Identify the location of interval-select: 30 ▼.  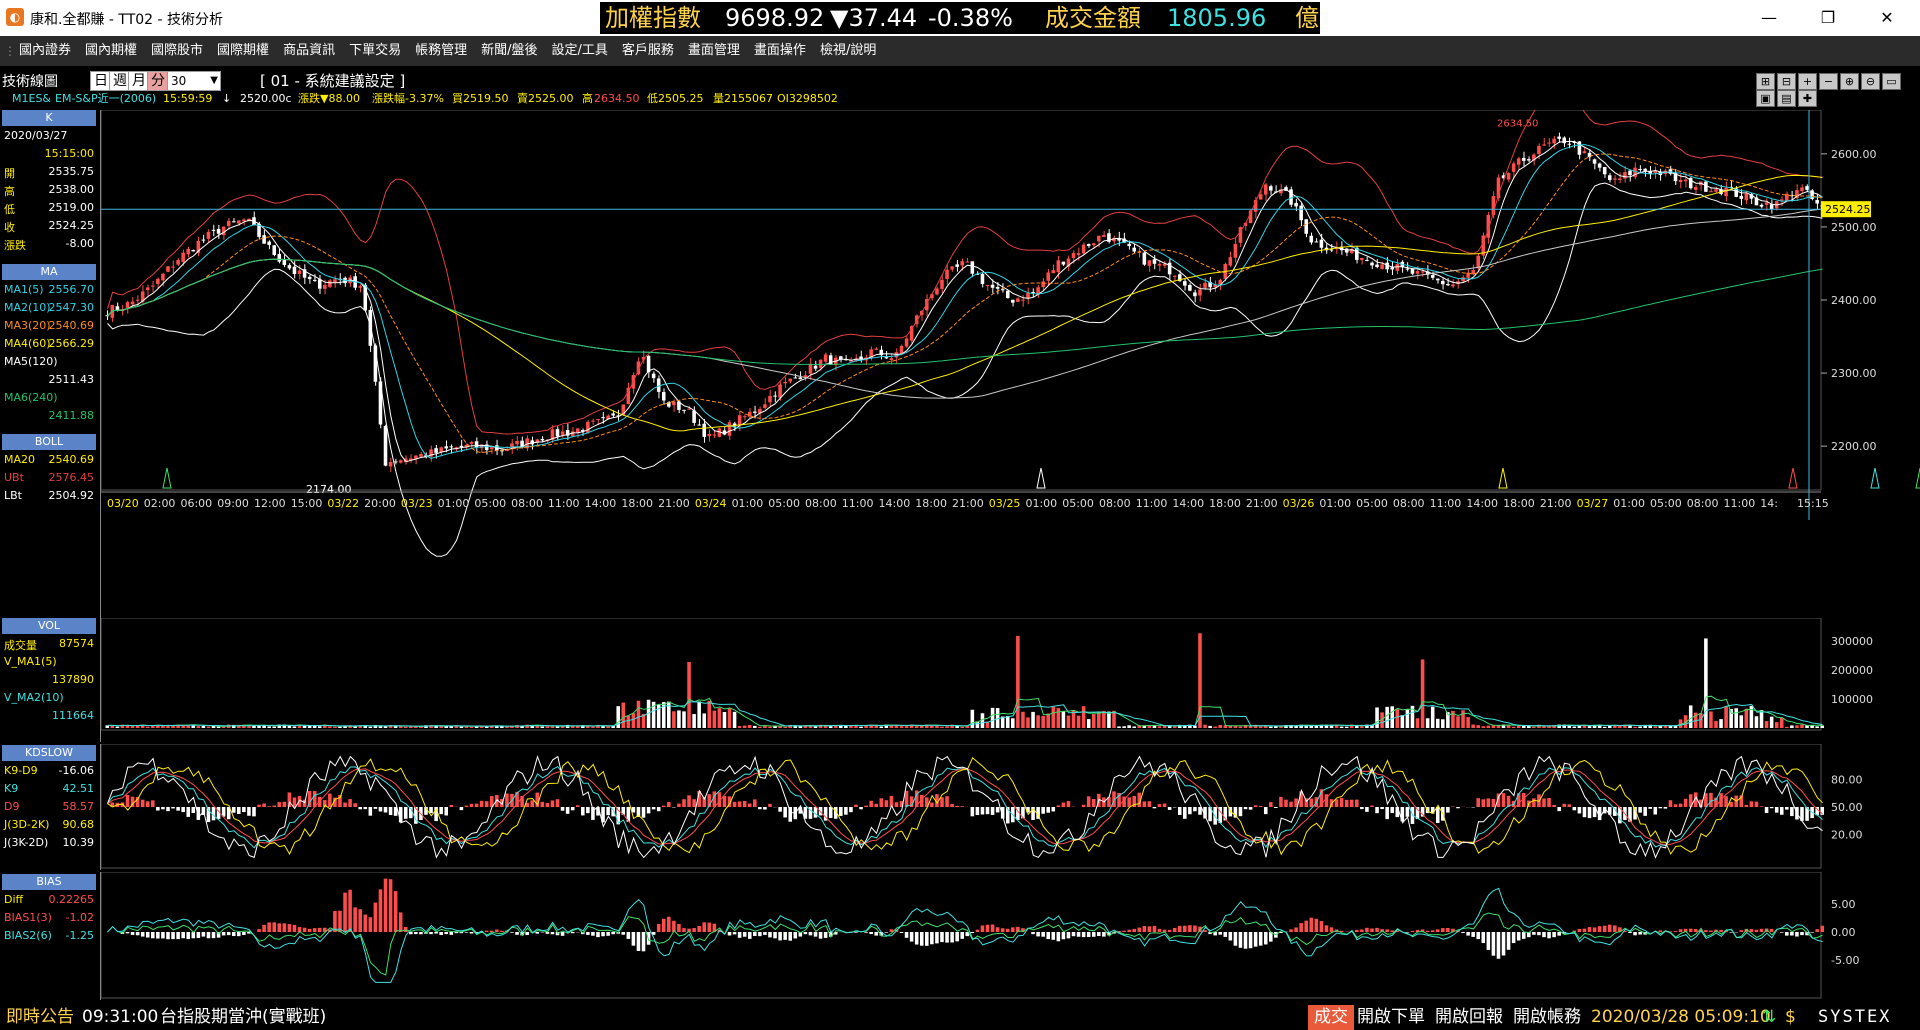
(194, 81).